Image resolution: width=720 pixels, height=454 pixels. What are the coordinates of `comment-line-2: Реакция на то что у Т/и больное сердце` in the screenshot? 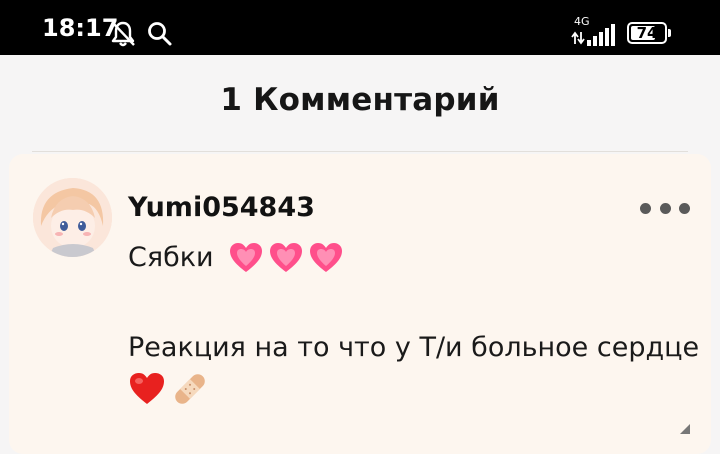 It's located at (413, 348).